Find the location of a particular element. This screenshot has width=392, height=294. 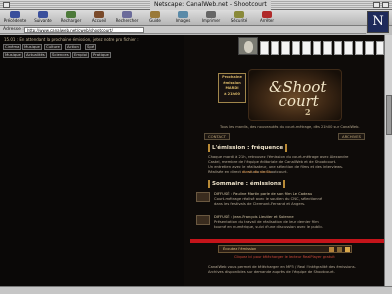

face-icon is located at coordinates (248, 47).